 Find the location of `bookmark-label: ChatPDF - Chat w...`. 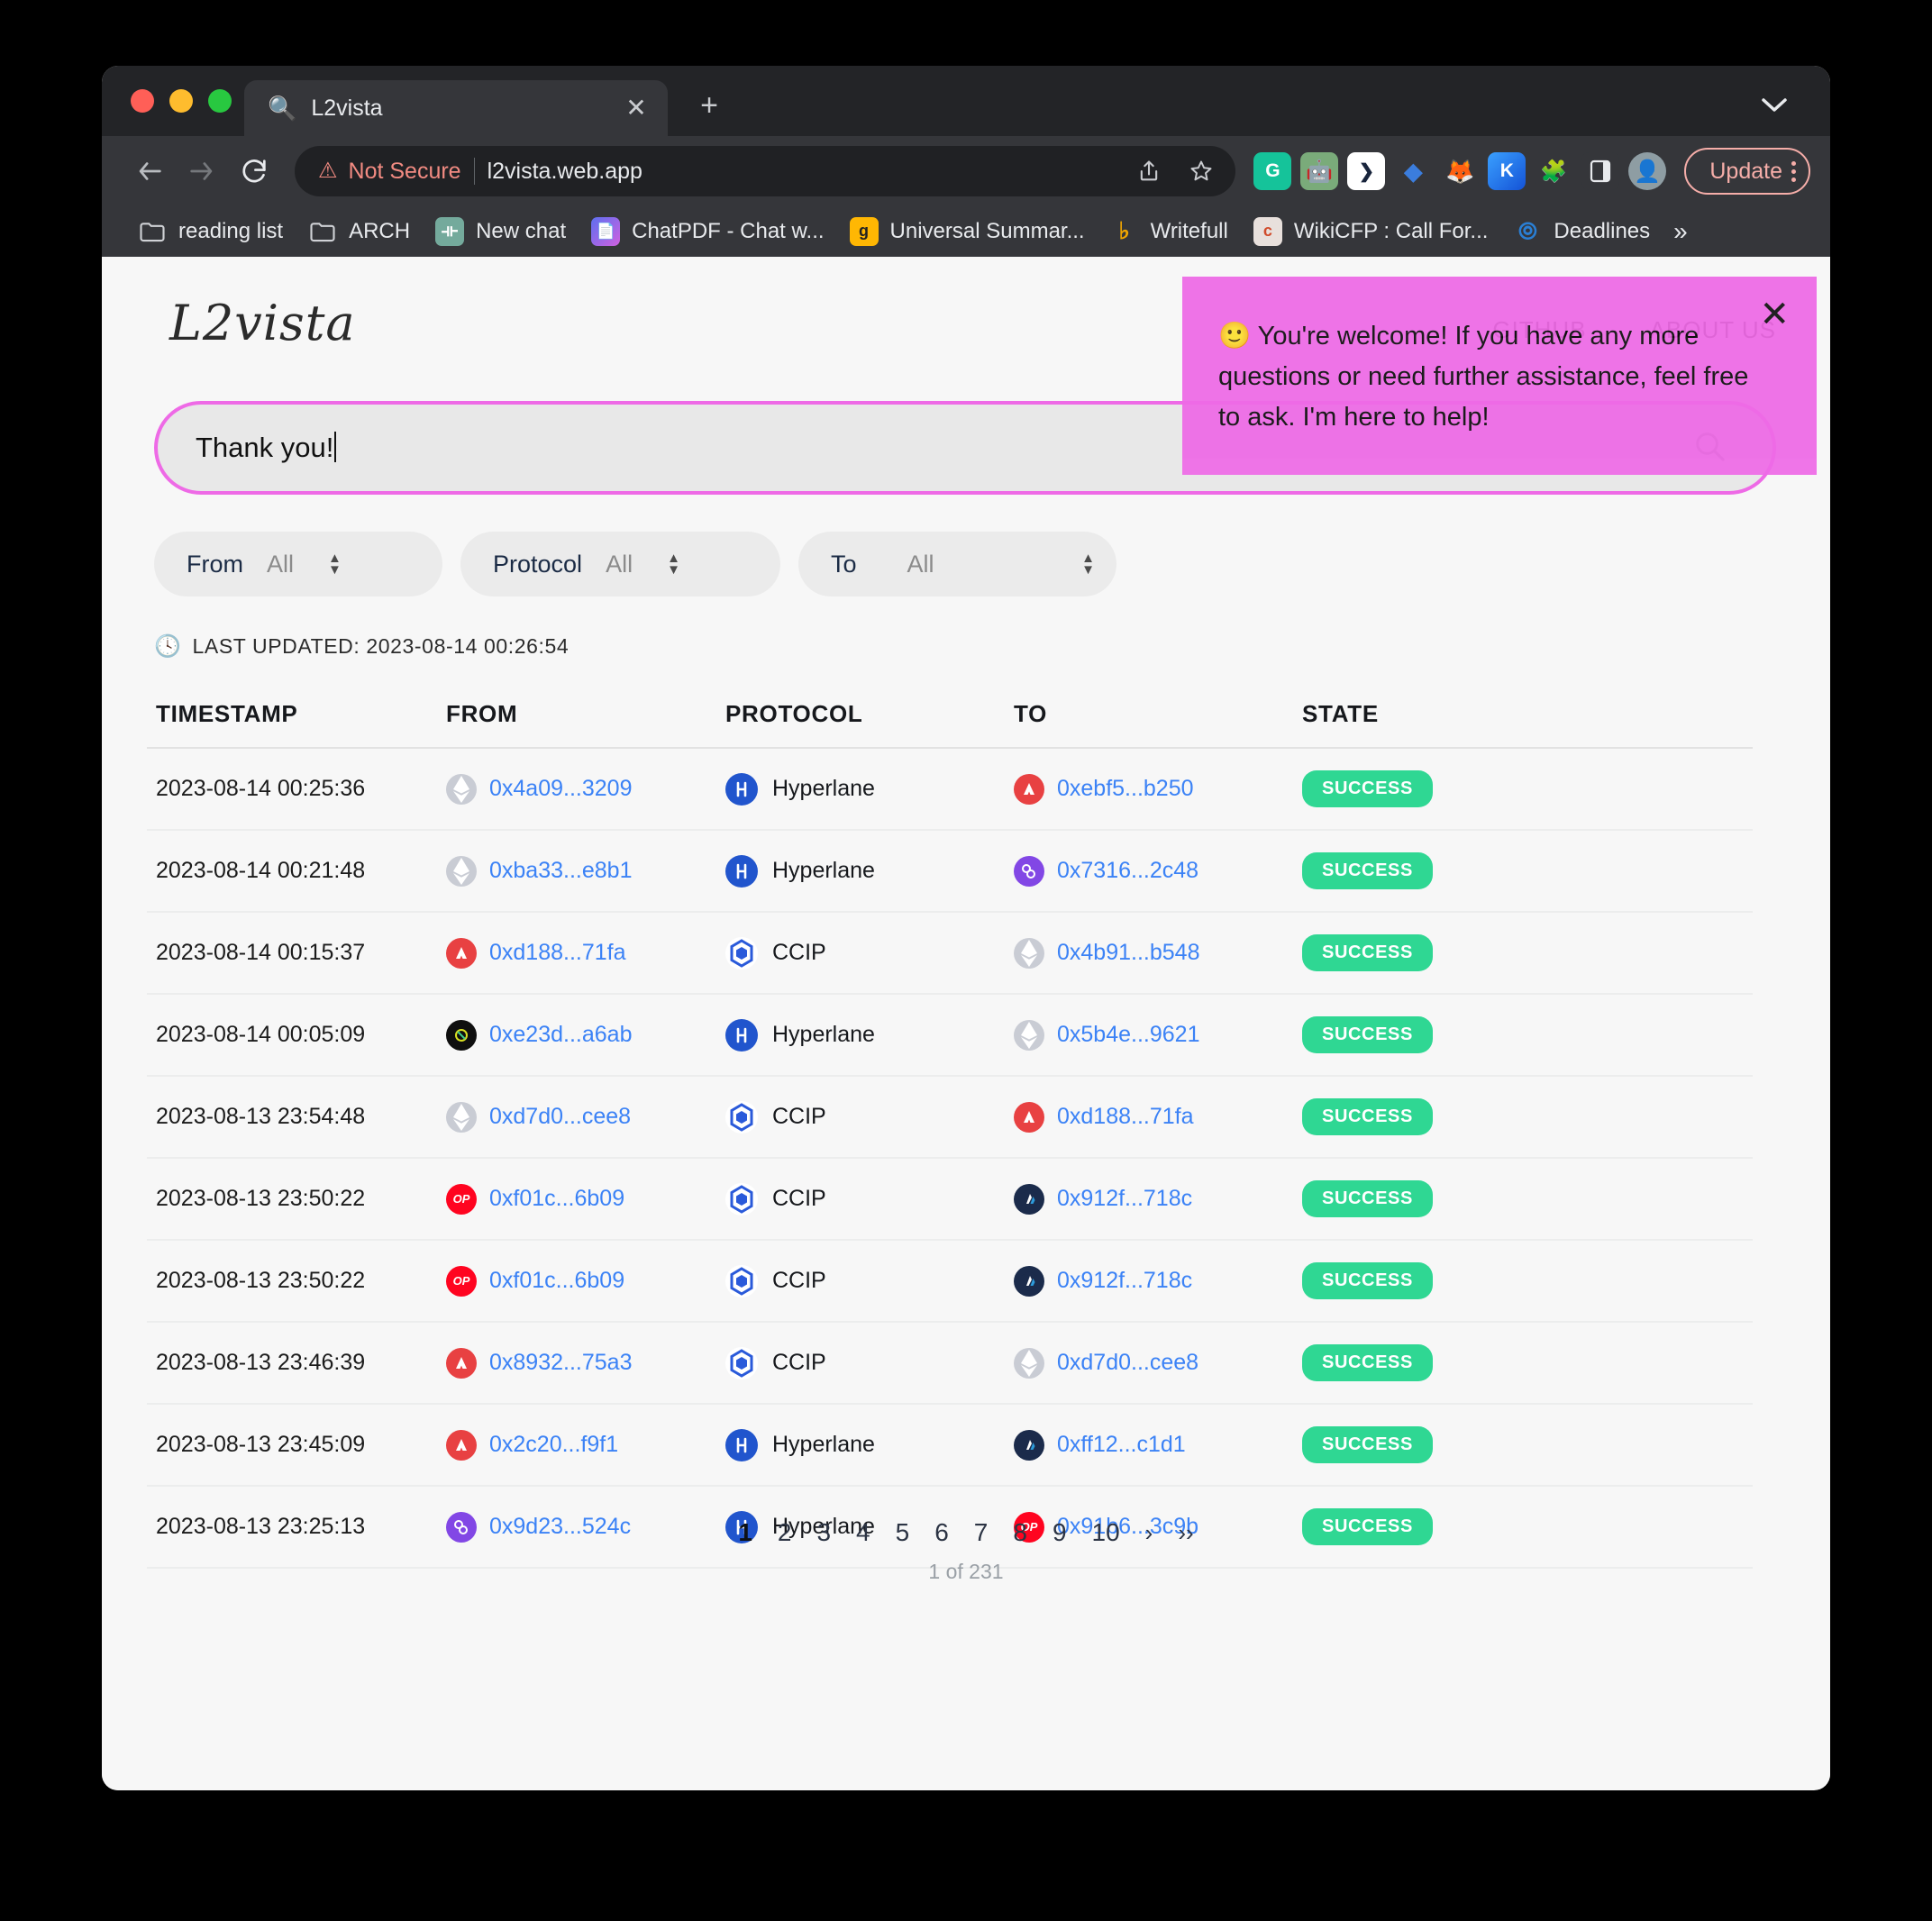

bookmark-label: ChatPDF - Chat w... is located at coordinates (728, 230).